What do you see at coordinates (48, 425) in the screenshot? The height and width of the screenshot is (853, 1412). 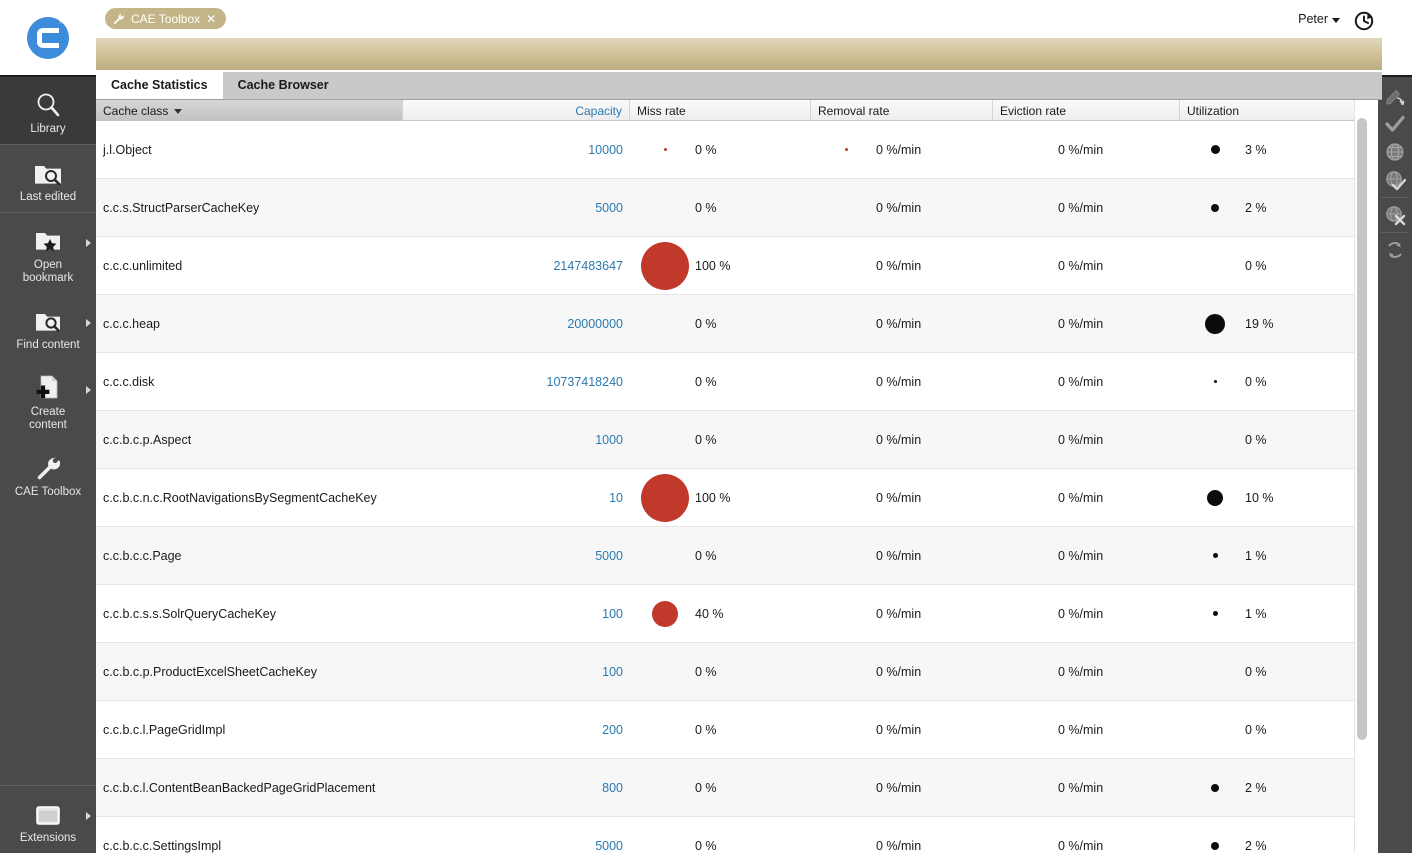 I see `sidebar-item-label-line2: content` at bounding box center [48, 425].